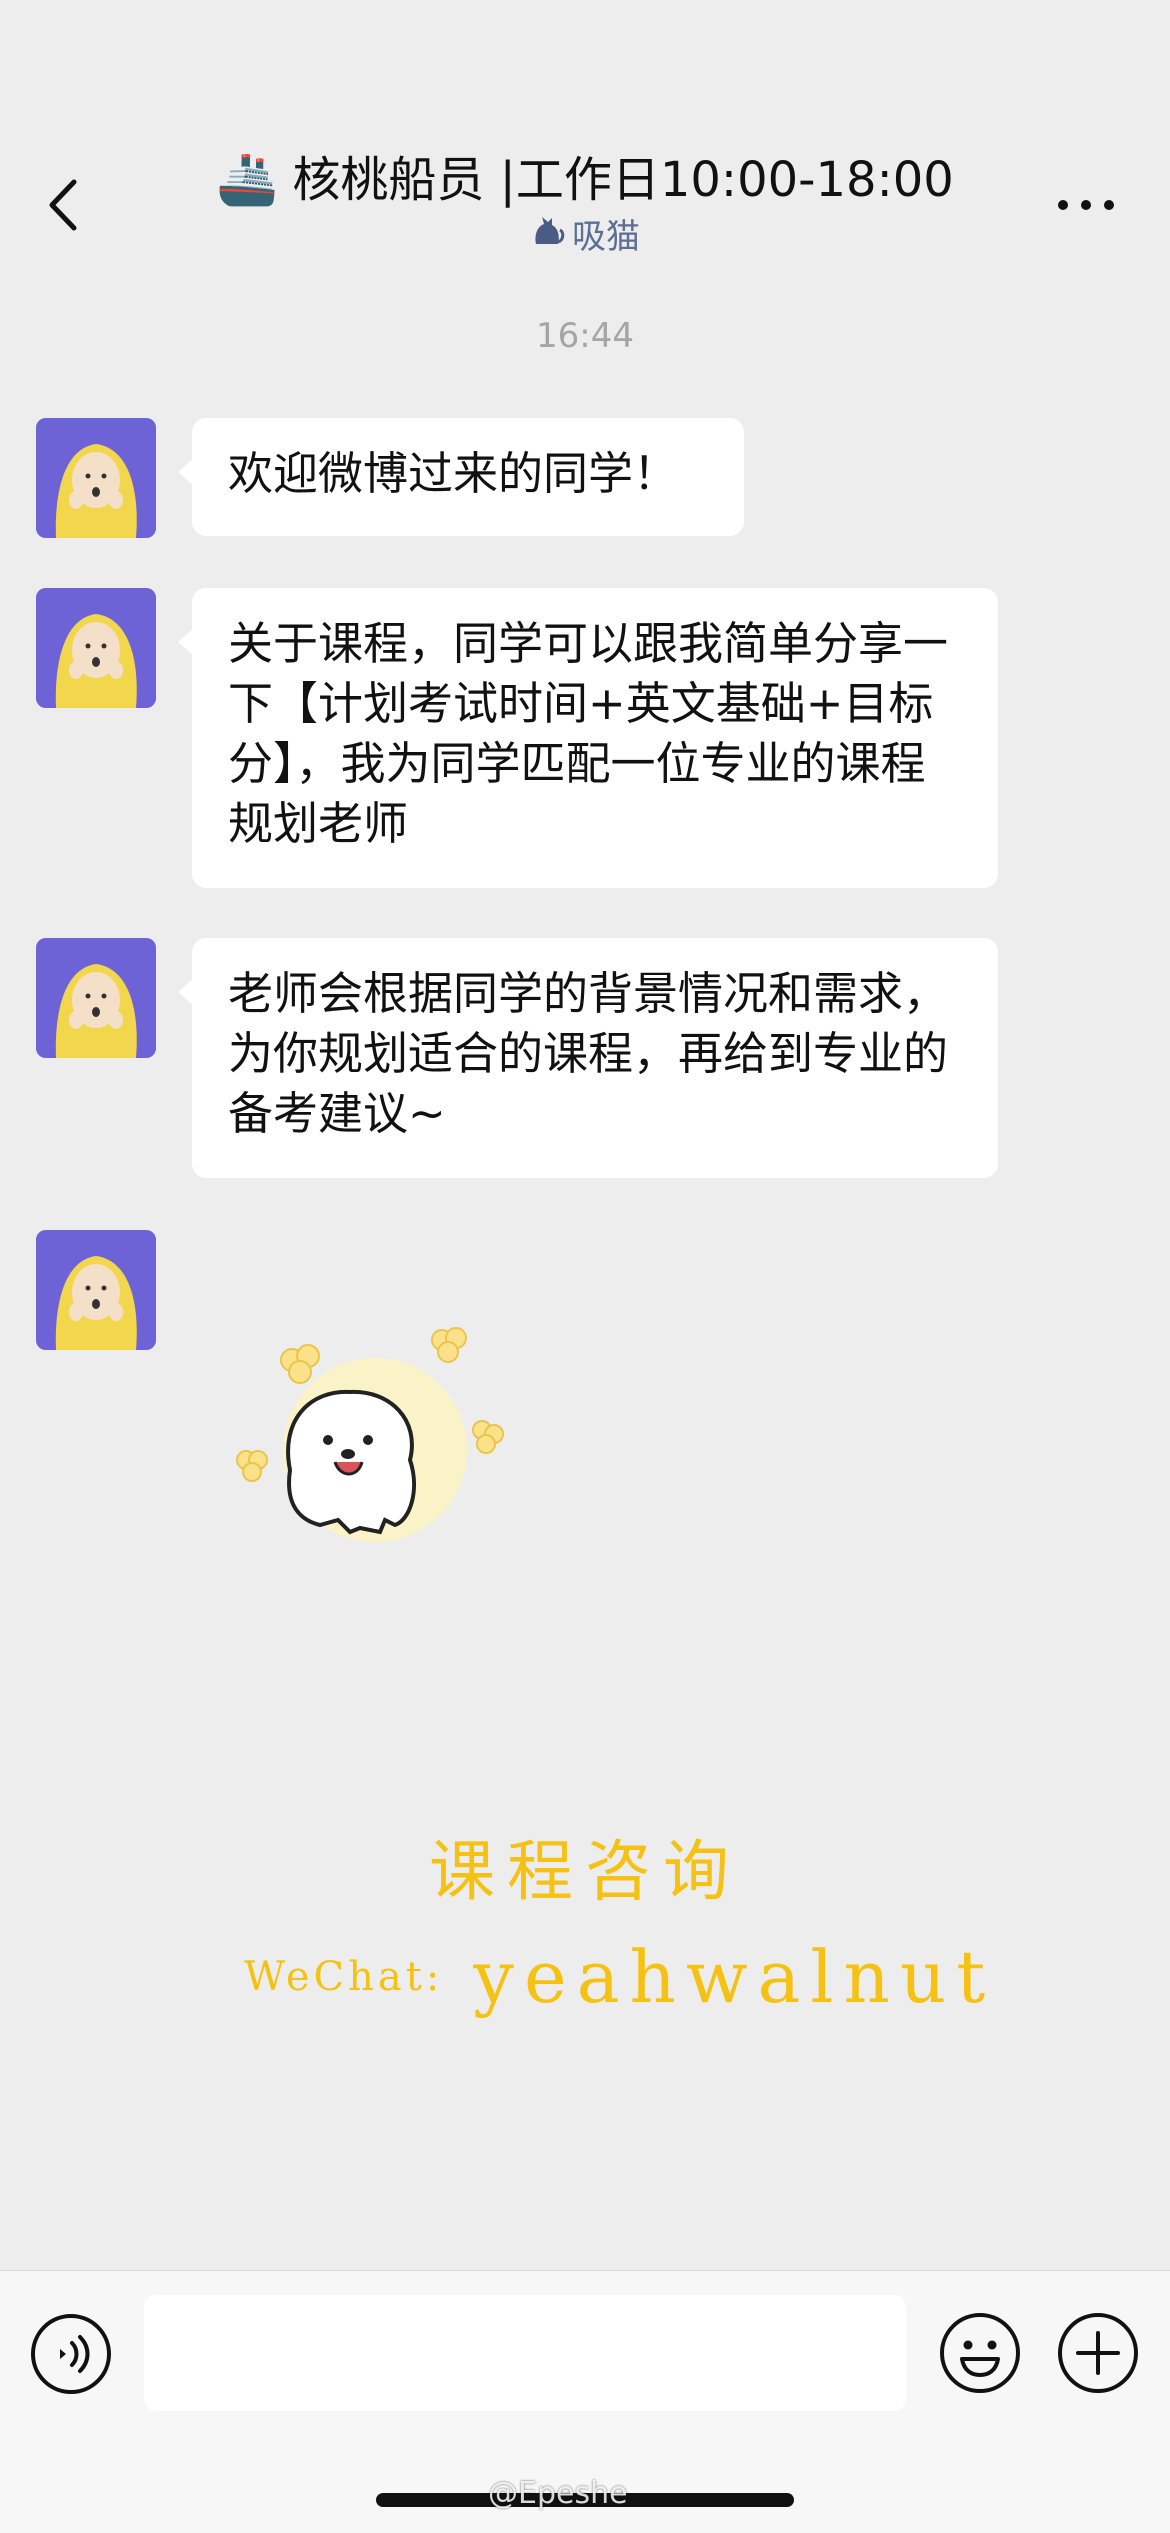 The width and height of the screenshot is (1170, 2533). What do you see at coordinates (247, 179) in the screenshot?
I see `ship-icon: 🚢` at bounding box center [247, 179].